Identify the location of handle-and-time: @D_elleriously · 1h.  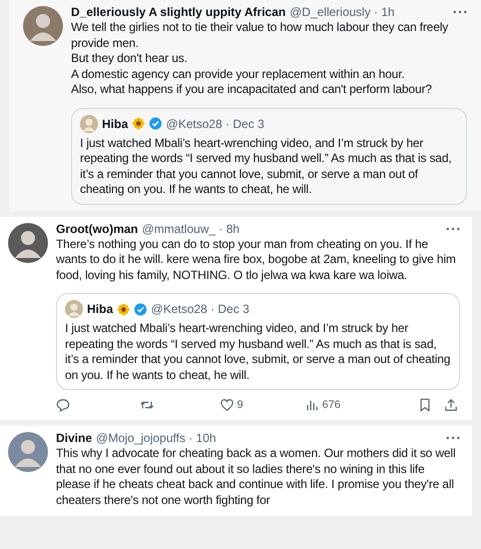
(342, 12).